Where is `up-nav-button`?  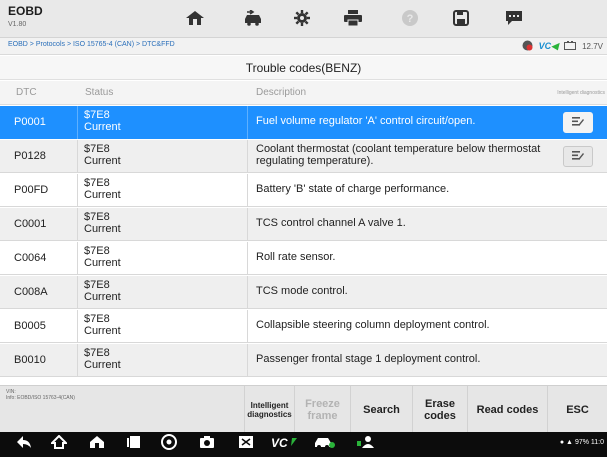 up-nav-button is located at coordinates (59, 444).